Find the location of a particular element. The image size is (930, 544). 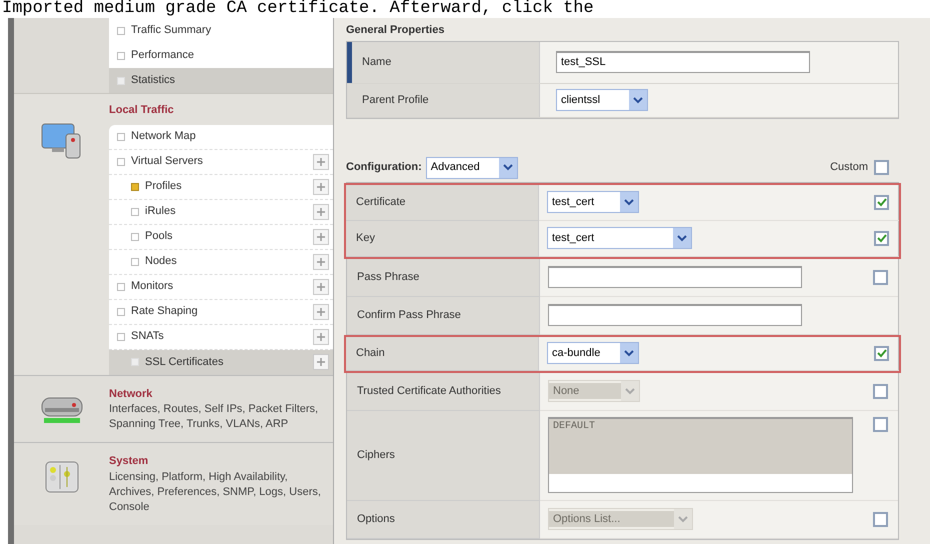

field-label: Options is located at coordinates (443, 519).